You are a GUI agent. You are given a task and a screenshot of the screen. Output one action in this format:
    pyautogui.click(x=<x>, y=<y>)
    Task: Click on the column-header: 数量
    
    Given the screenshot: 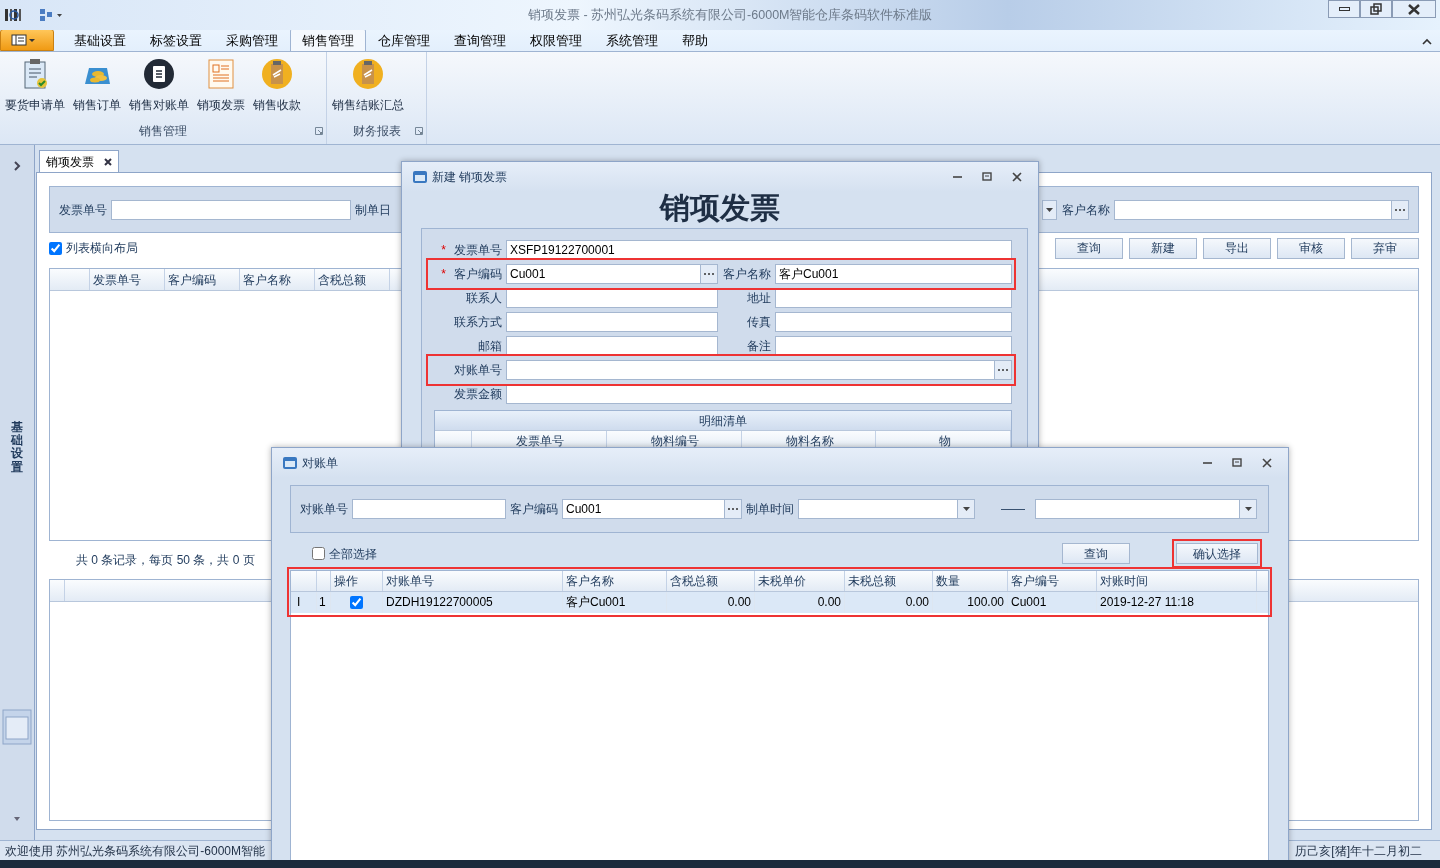 What is the action you would take?
    pyautogui.click(x=970, y=581)
    